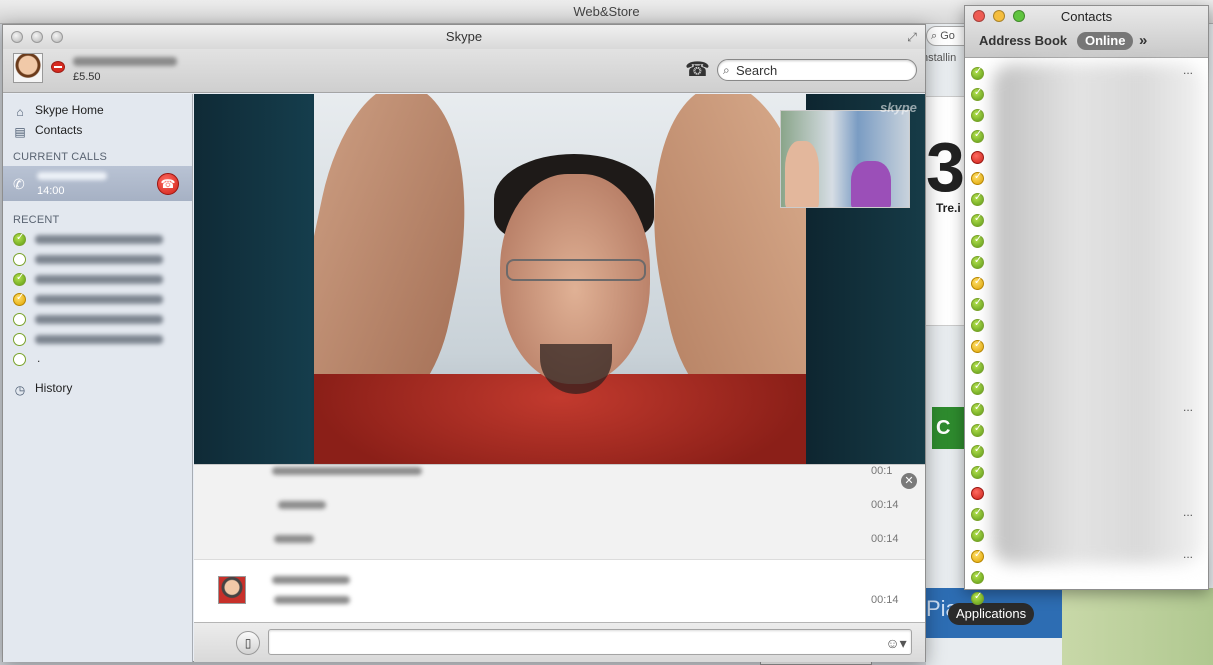 The width and height of the screenshot is (1213, 665). Describe the element at coordinates (590, 642) in the screenshot. I see `message-input` at that location.